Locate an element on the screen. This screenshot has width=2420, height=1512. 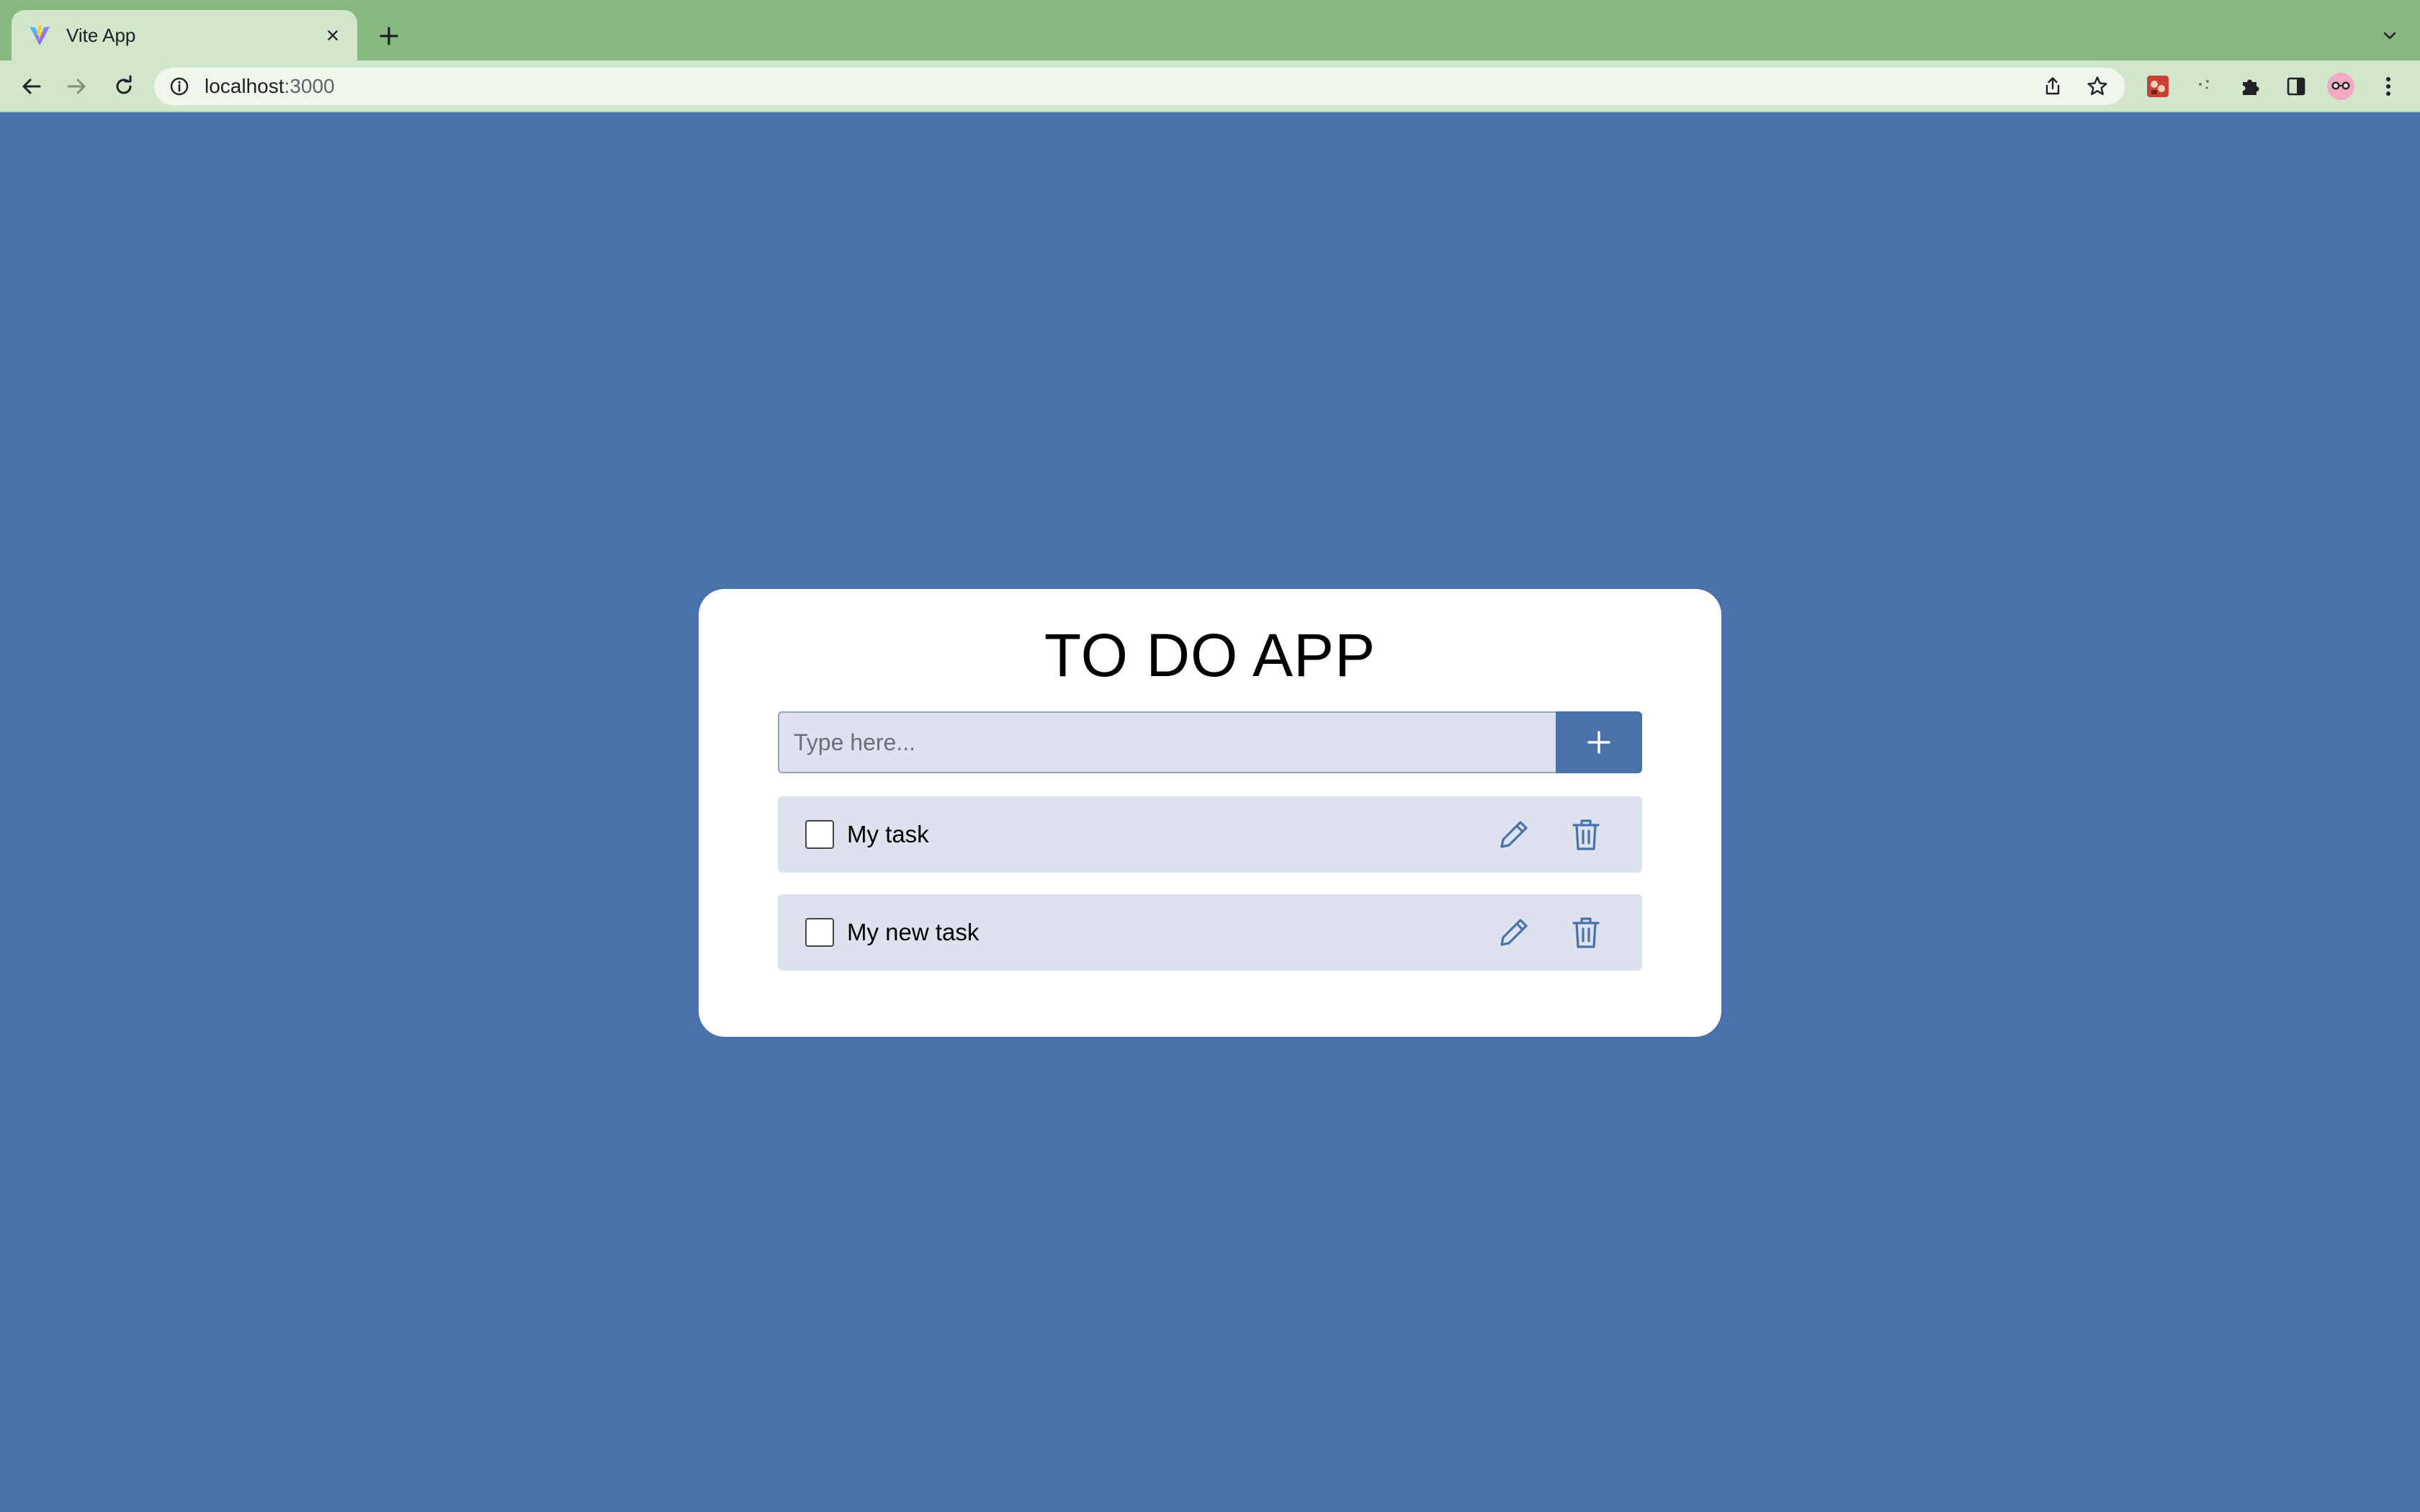
url-host: localhost is located at coordinates (244, 86).